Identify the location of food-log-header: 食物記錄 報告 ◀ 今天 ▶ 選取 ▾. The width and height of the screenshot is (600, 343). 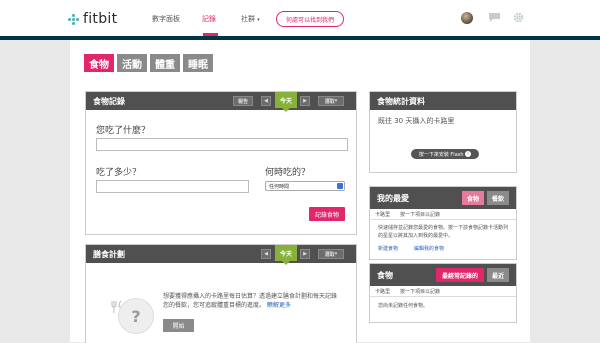
(221, 102).